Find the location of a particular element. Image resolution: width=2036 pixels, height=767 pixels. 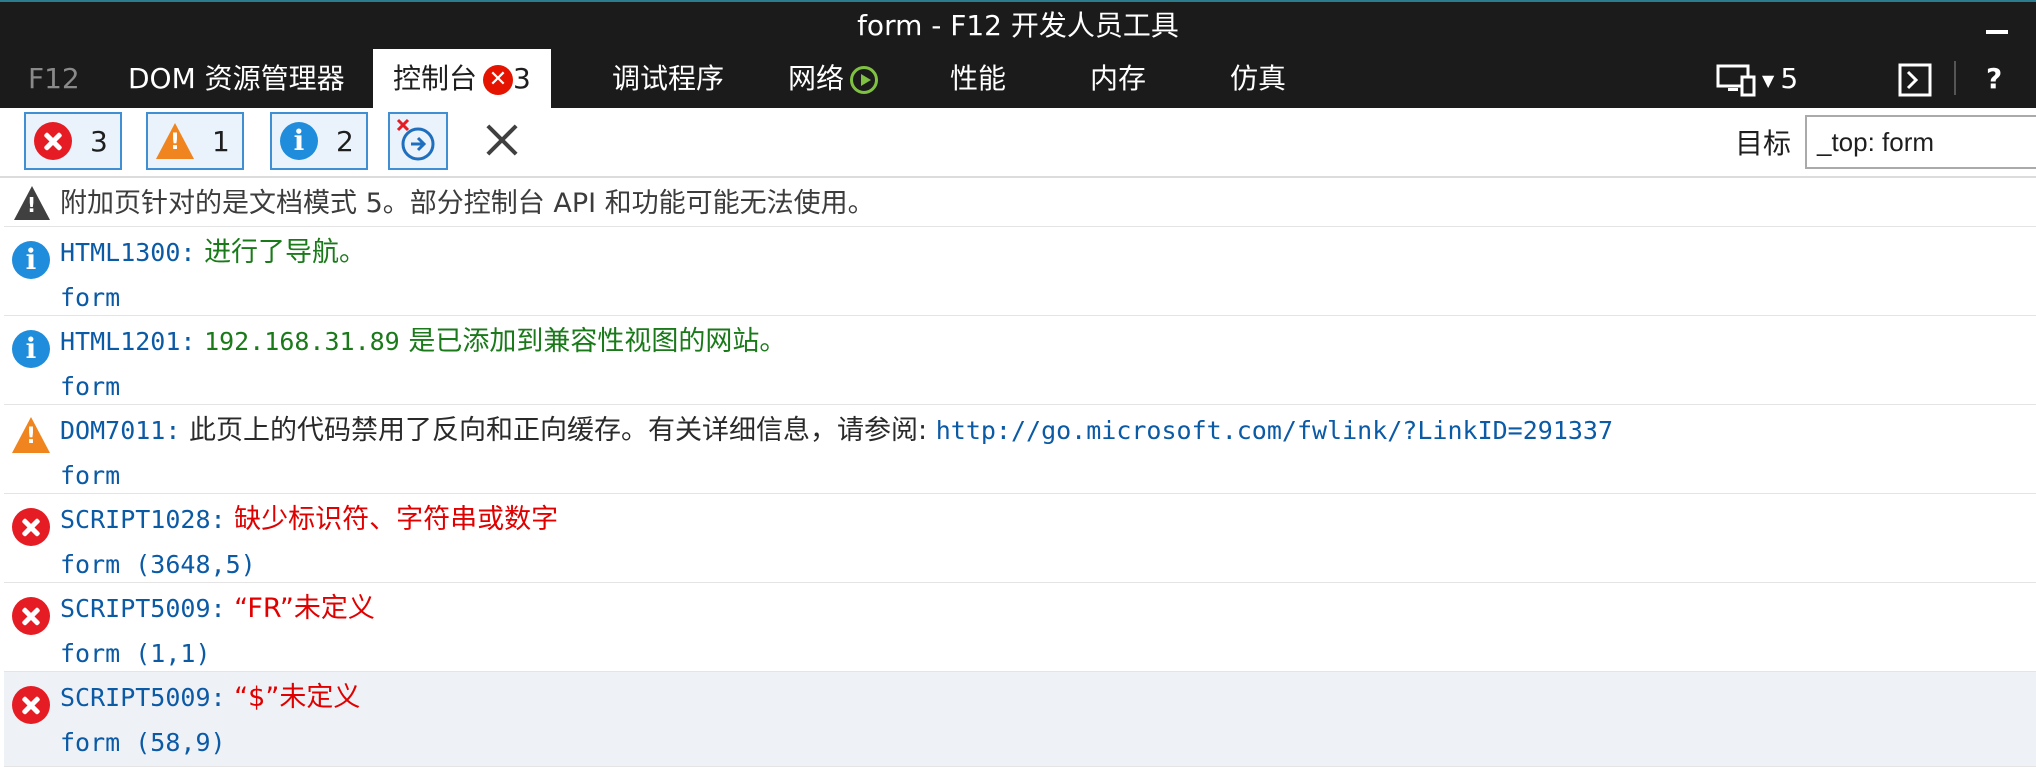

entry-ip: 192.168.31.89 is located at coordinates (302, 341).